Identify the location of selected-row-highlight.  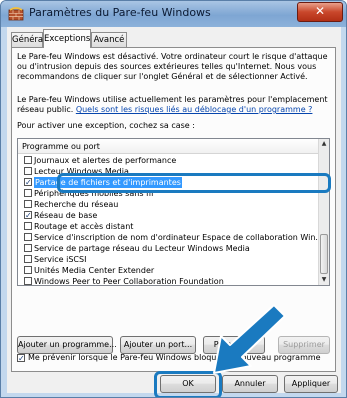
(194, 183).